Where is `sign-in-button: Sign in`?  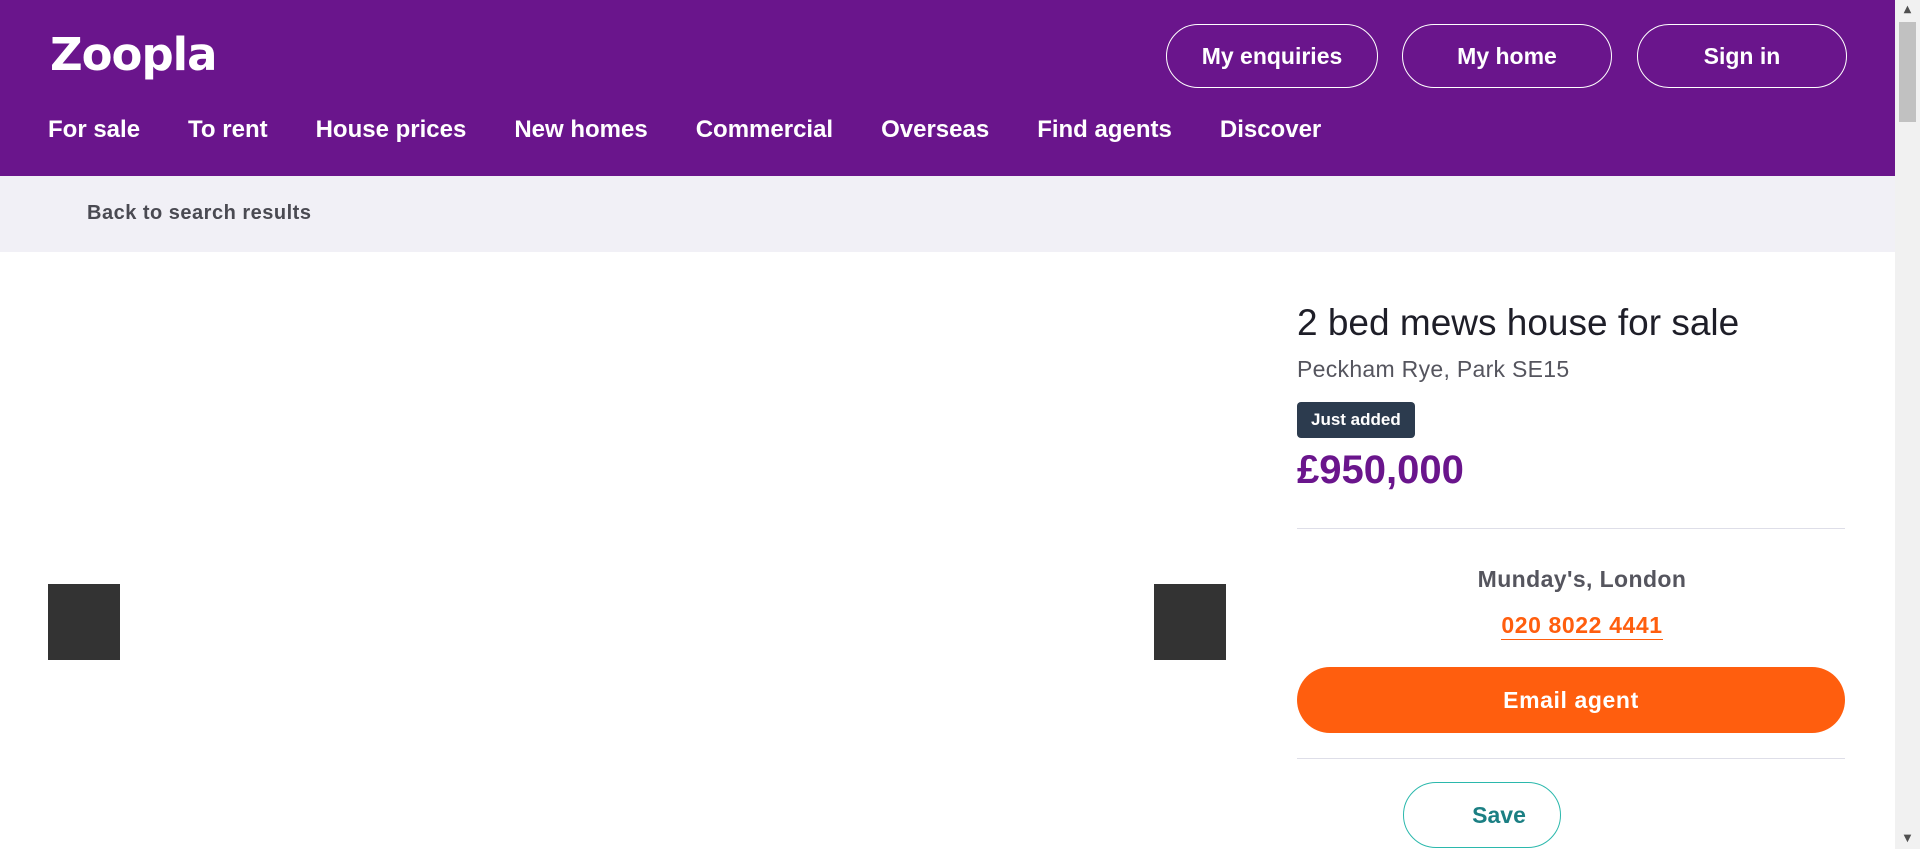 sign-in-button: Sign in is located at coordinates (1742, 56).